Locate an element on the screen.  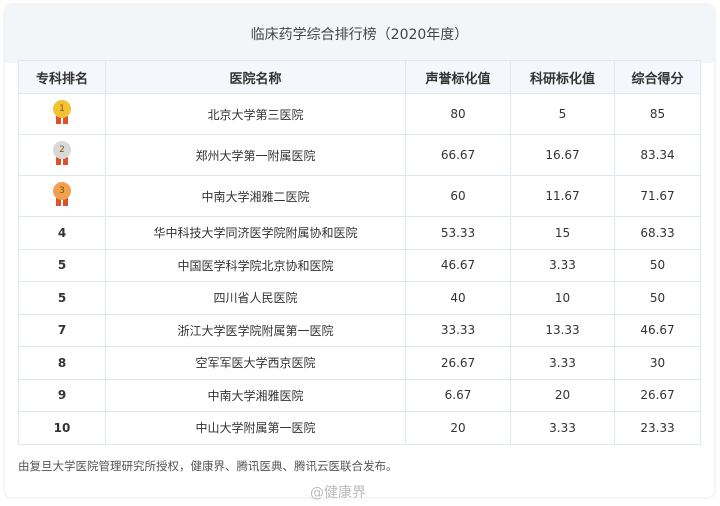
reputation-score: 80 is located at coordinates (458, 114).